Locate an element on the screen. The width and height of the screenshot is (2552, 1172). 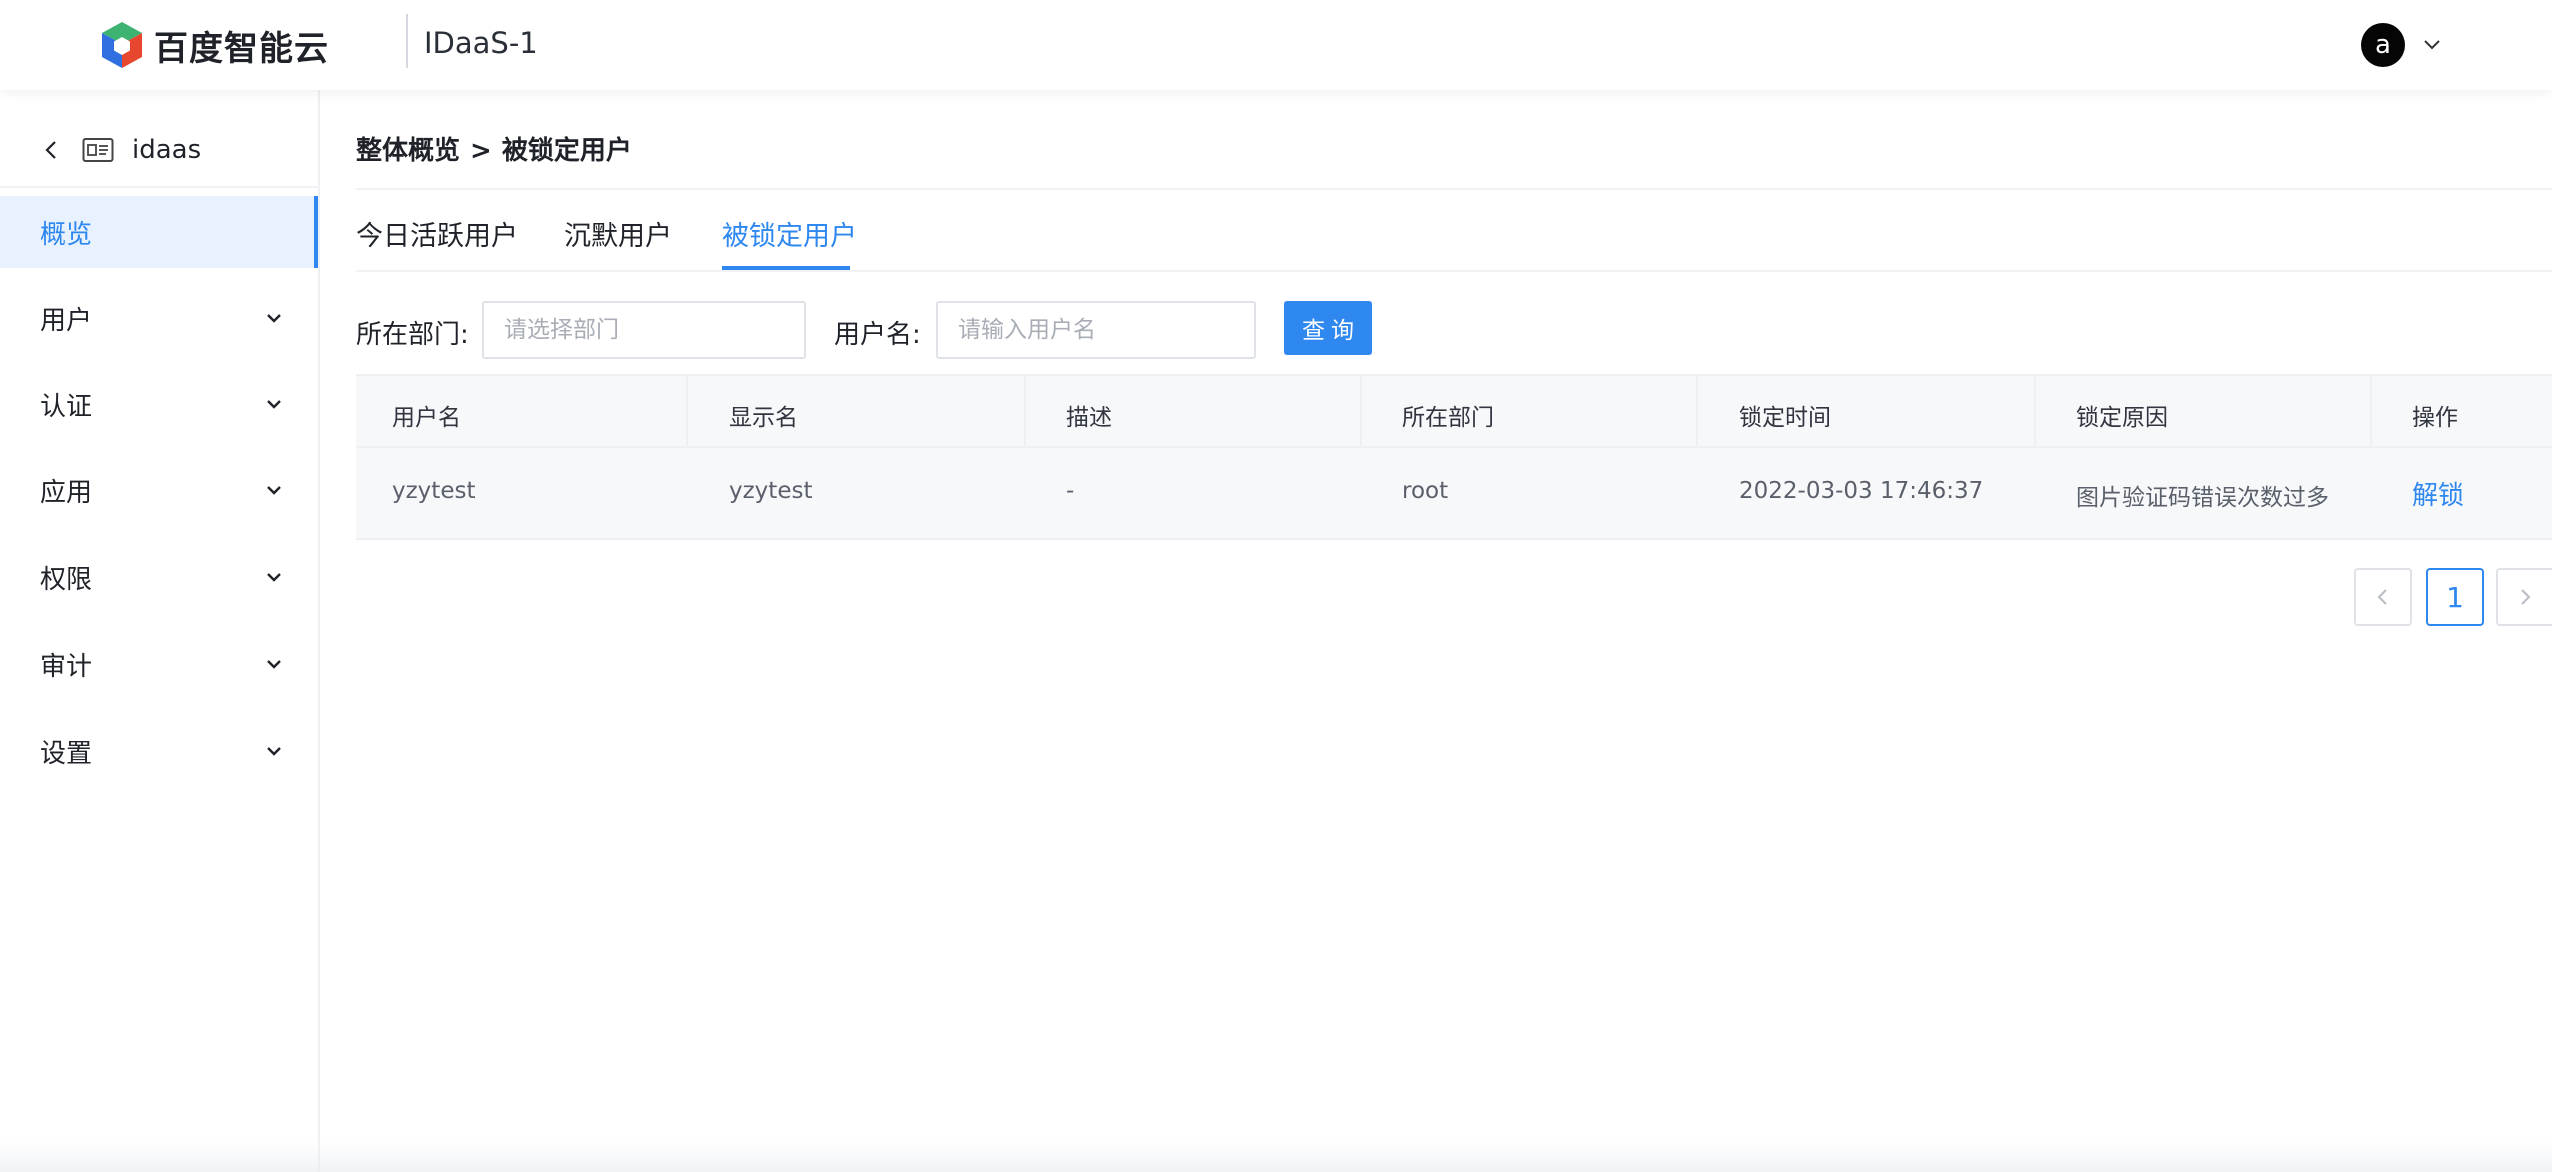
sidebar-item-auth: 认证 is located at coordinates (159, 404).